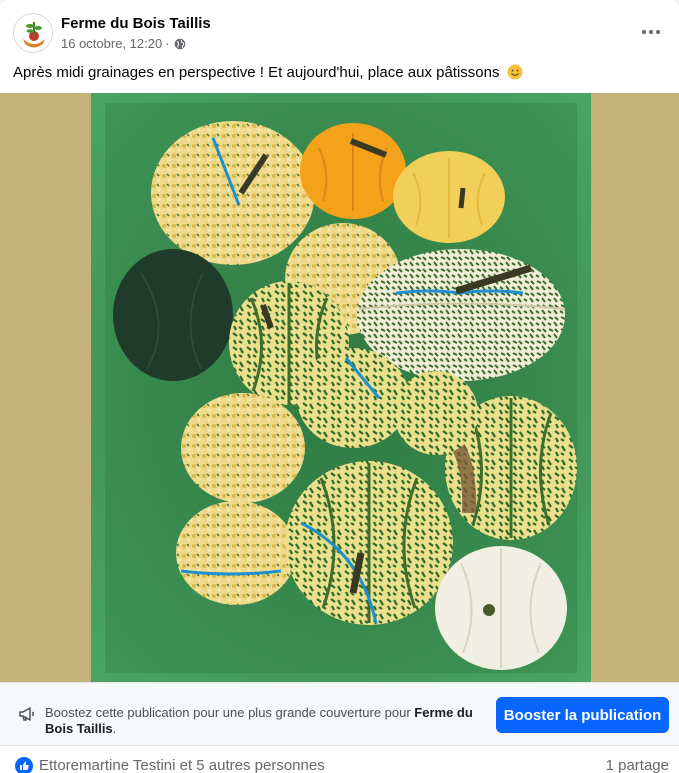  Describe the element at coordinates (515, 72) in the screenshot. I see `smiling-face-icon` at that location.